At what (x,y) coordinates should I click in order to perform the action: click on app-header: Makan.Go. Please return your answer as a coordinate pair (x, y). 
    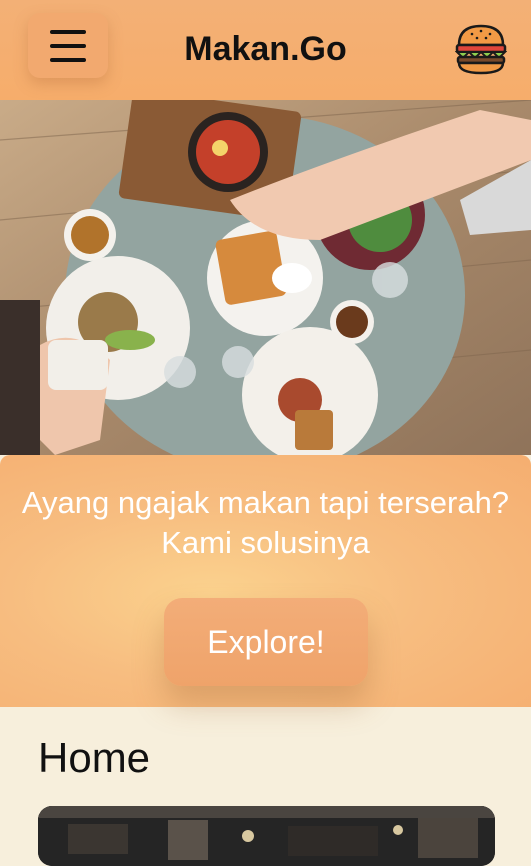
    Looking at the image, I should click on (265, 50).